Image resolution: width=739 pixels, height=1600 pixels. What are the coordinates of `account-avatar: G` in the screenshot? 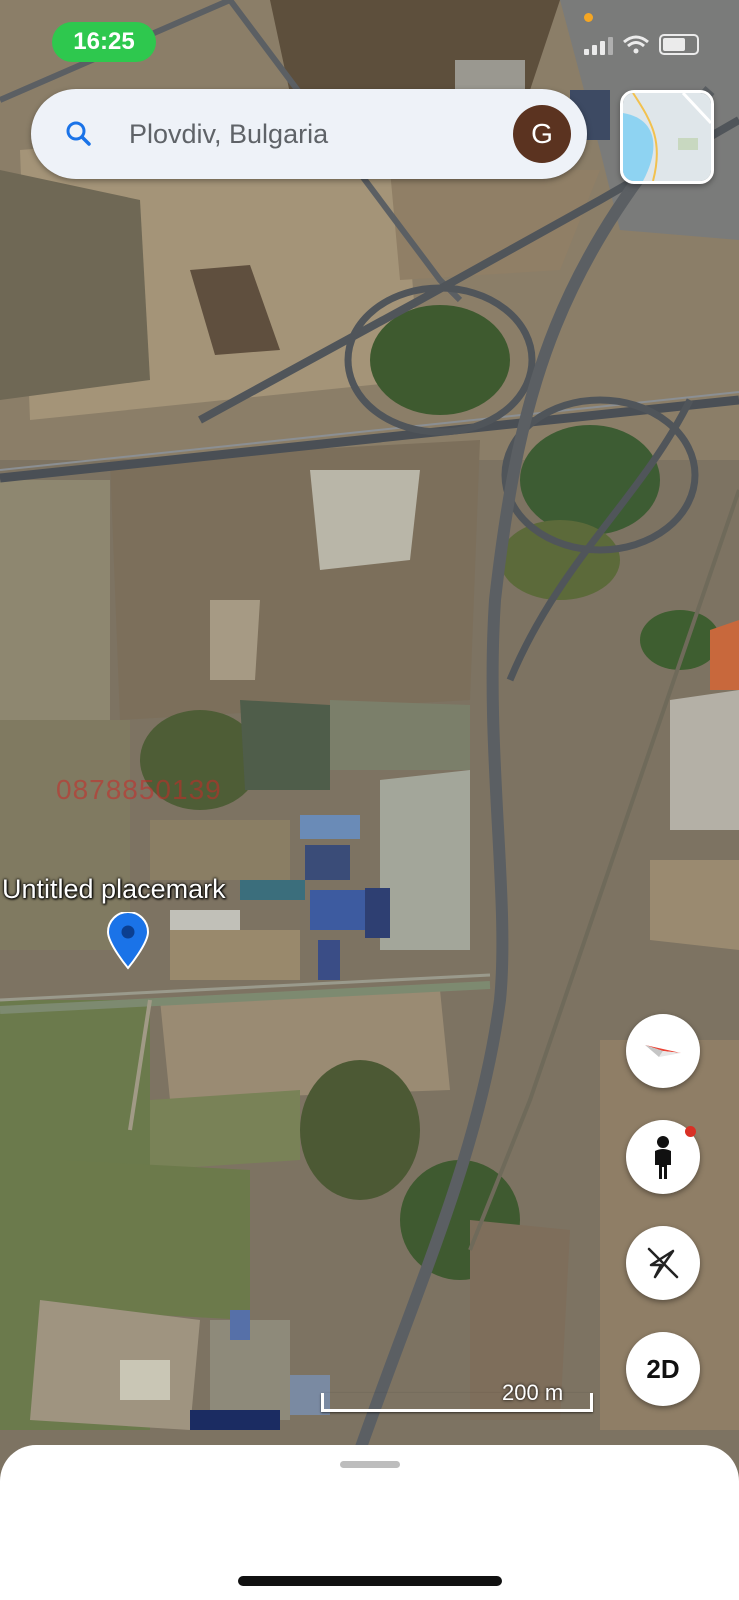 It's located at (542, 134).